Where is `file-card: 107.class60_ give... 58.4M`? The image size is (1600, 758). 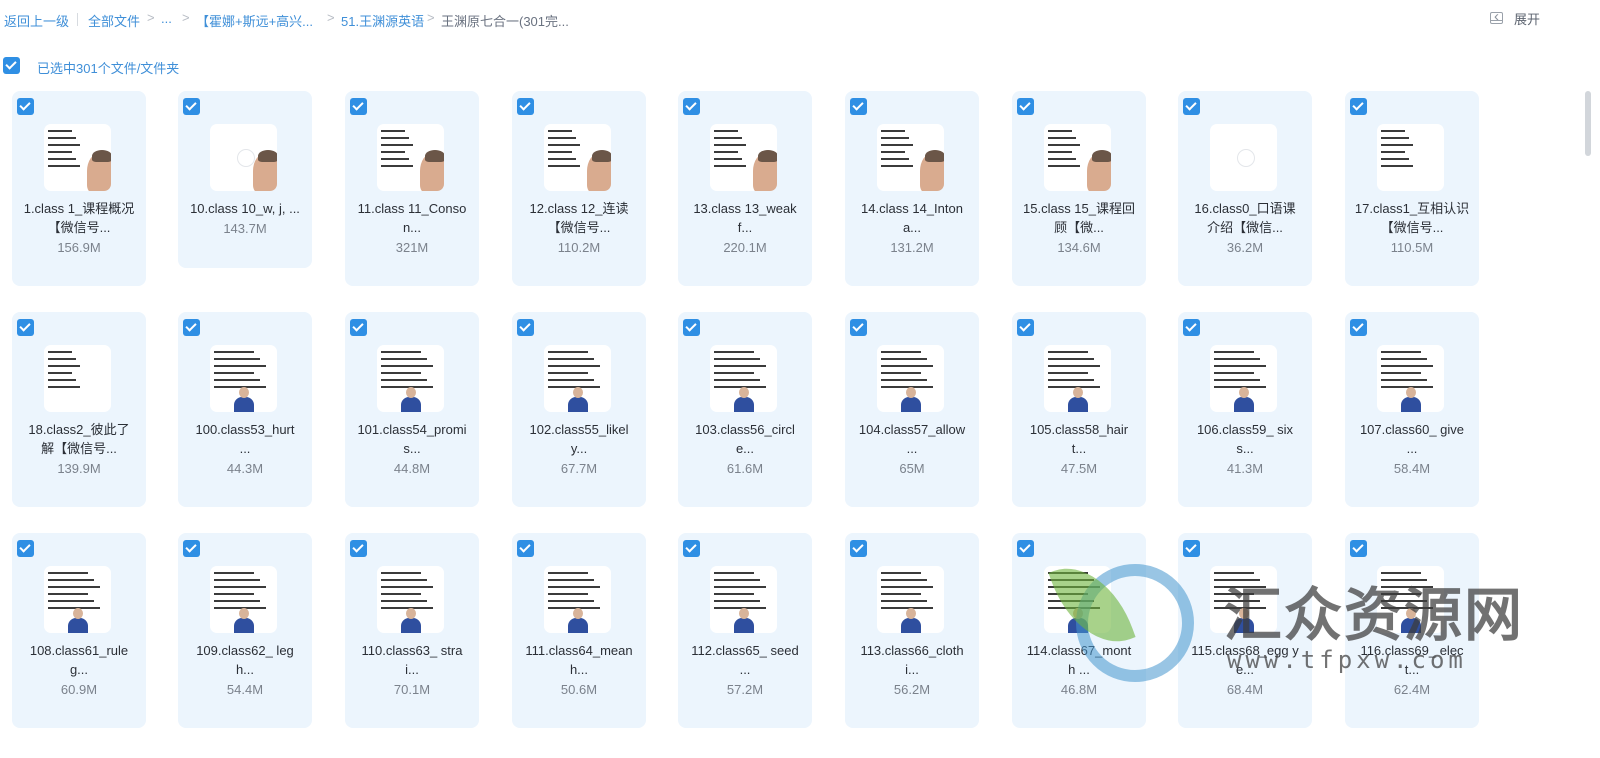
file-card: 107.class60_ give... 58.4M is located at coordinates (1412, 409).